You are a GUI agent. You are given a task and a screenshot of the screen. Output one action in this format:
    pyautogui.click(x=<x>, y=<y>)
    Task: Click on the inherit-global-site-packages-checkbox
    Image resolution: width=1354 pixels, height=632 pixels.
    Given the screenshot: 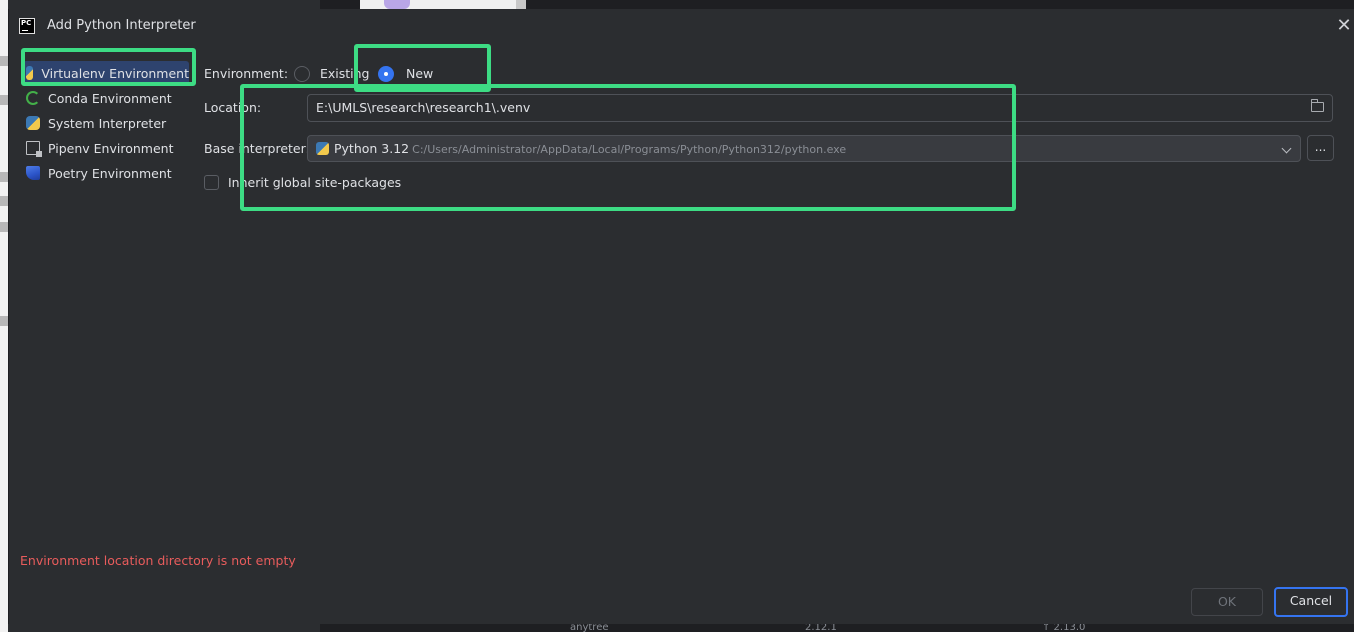 What is the action you would take?
    pyautogui.click(x=211, y=182)
    